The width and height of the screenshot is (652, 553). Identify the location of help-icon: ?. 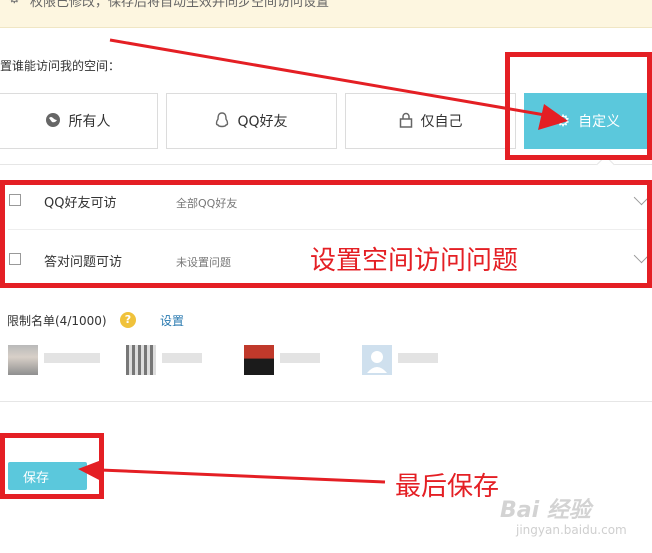
(128, 320).